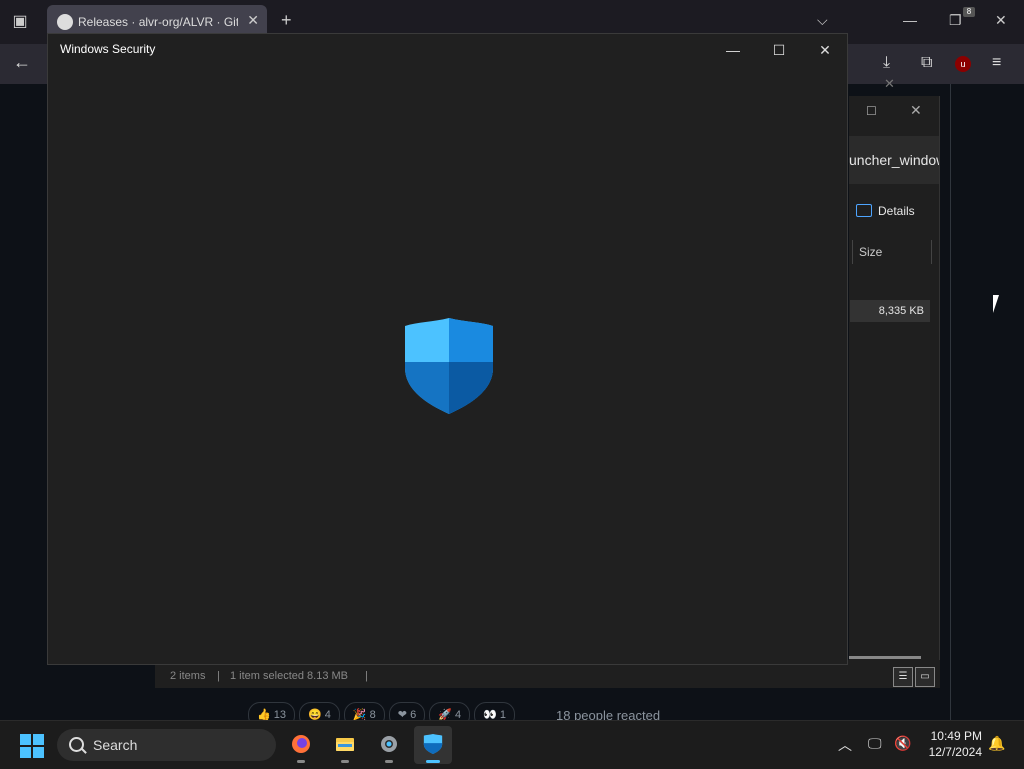 Image resolution: width=1024 pixels, height=769 pixels. Describe the element at coordinates (1001, 20) in the screenshot. I see `browser-close-icon: ✕` at that location.